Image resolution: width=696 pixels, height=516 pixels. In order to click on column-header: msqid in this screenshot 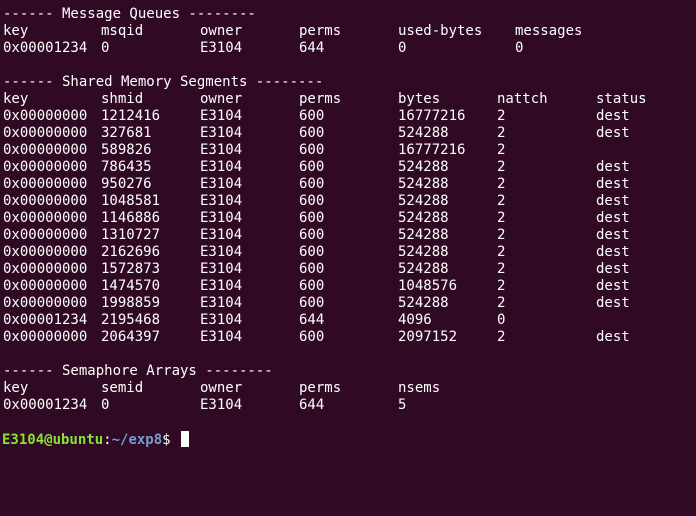, I will do `click(122, 31)`.